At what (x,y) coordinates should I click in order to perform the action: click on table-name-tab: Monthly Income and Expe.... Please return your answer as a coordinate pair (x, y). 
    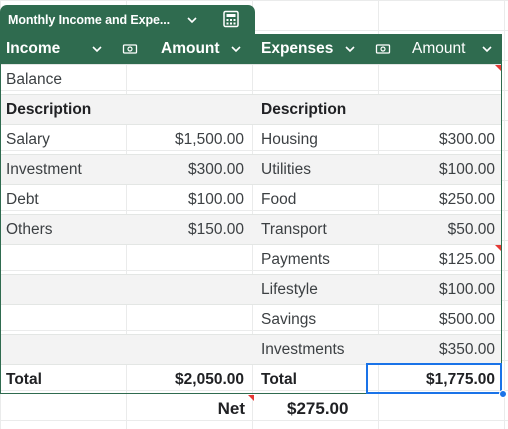
    Looking at the image, I should click on (127, 19).